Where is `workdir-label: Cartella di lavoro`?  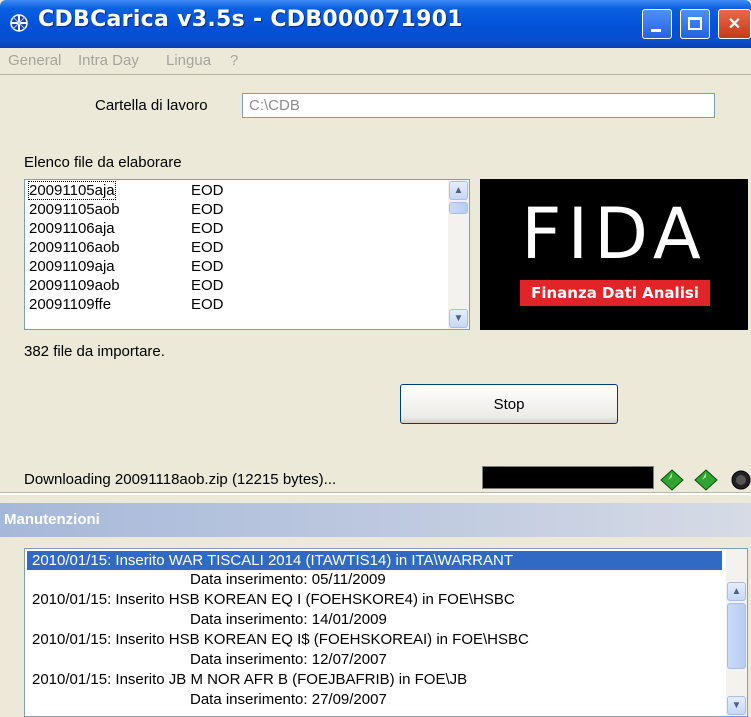 workdir-label: Cartella di lavoro is located at coordinates (151, 105).